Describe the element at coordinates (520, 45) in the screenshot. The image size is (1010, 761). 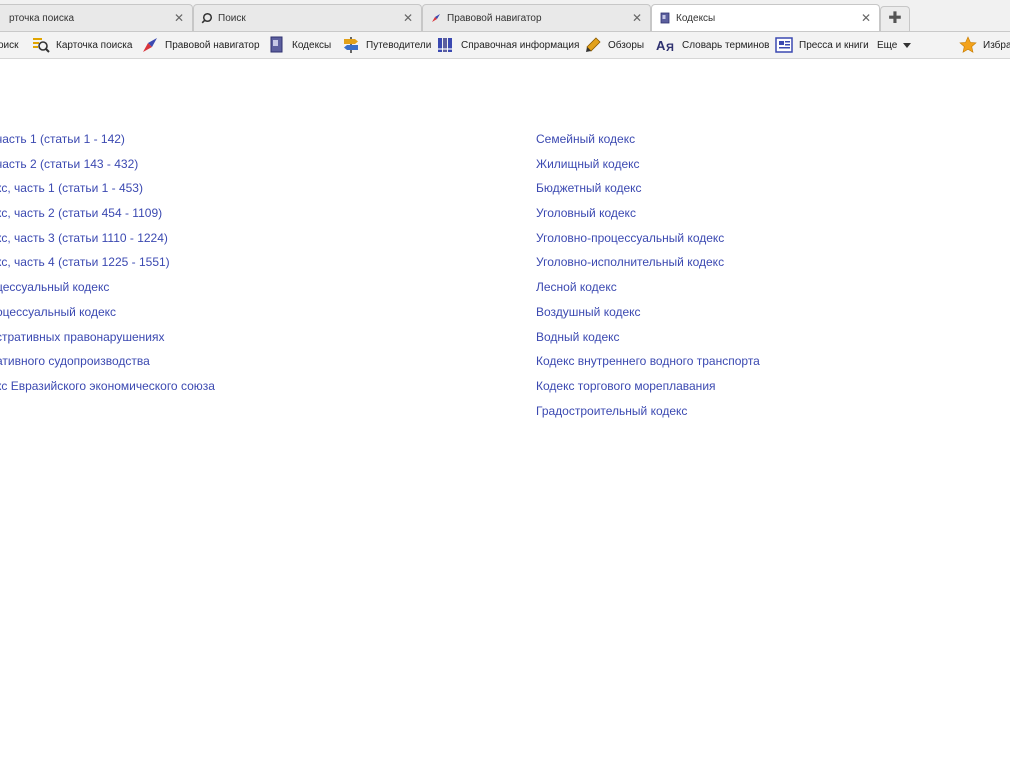
I see `toolbar-item-label: Справочная информация` at that location.